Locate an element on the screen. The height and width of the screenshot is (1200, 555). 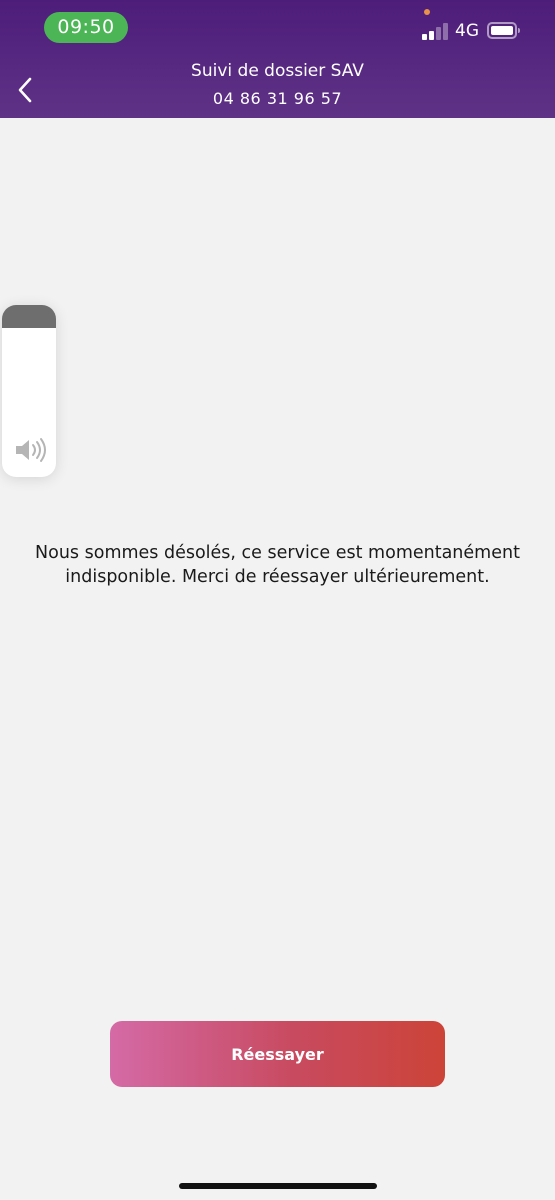
page-title: Suivi de dossier SAV is located at coordinates (277, 71).